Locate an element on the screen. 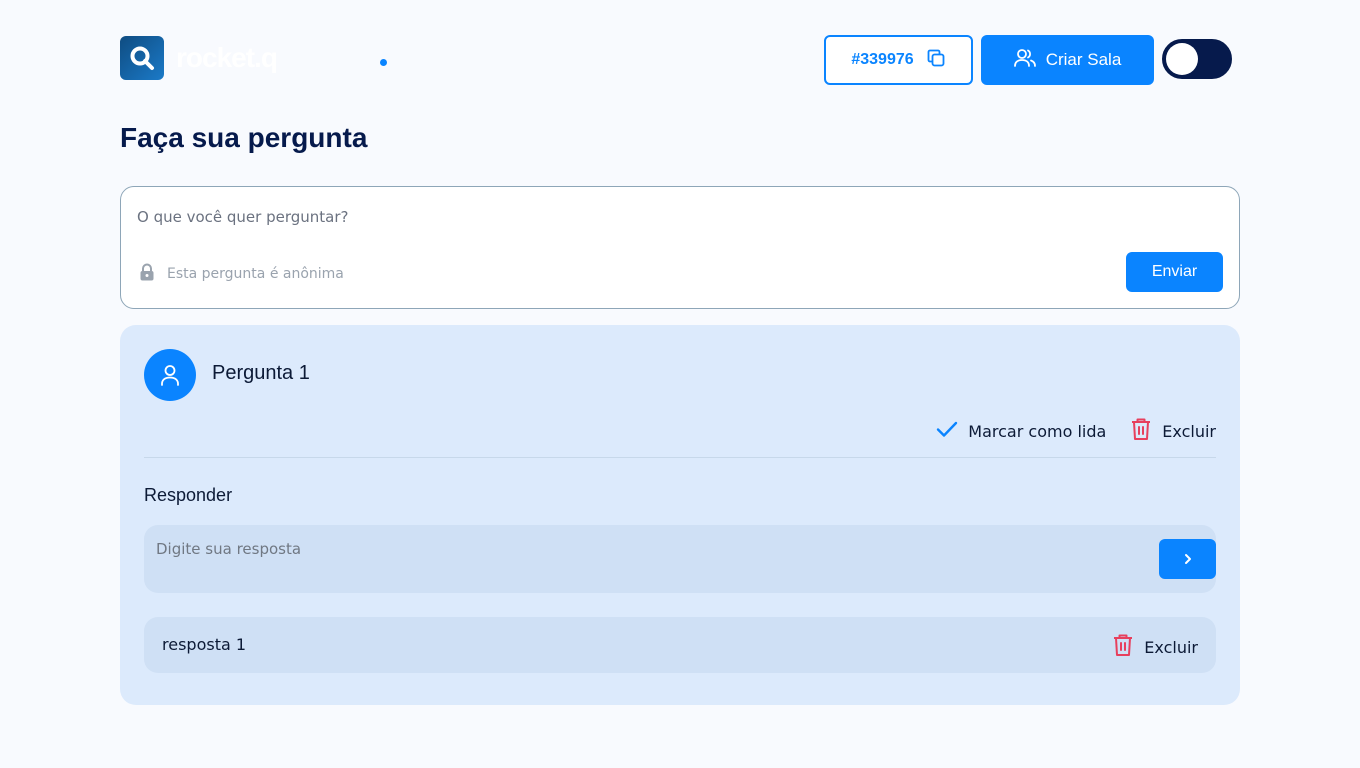  copy-icon is located at coordinates (936, 60).